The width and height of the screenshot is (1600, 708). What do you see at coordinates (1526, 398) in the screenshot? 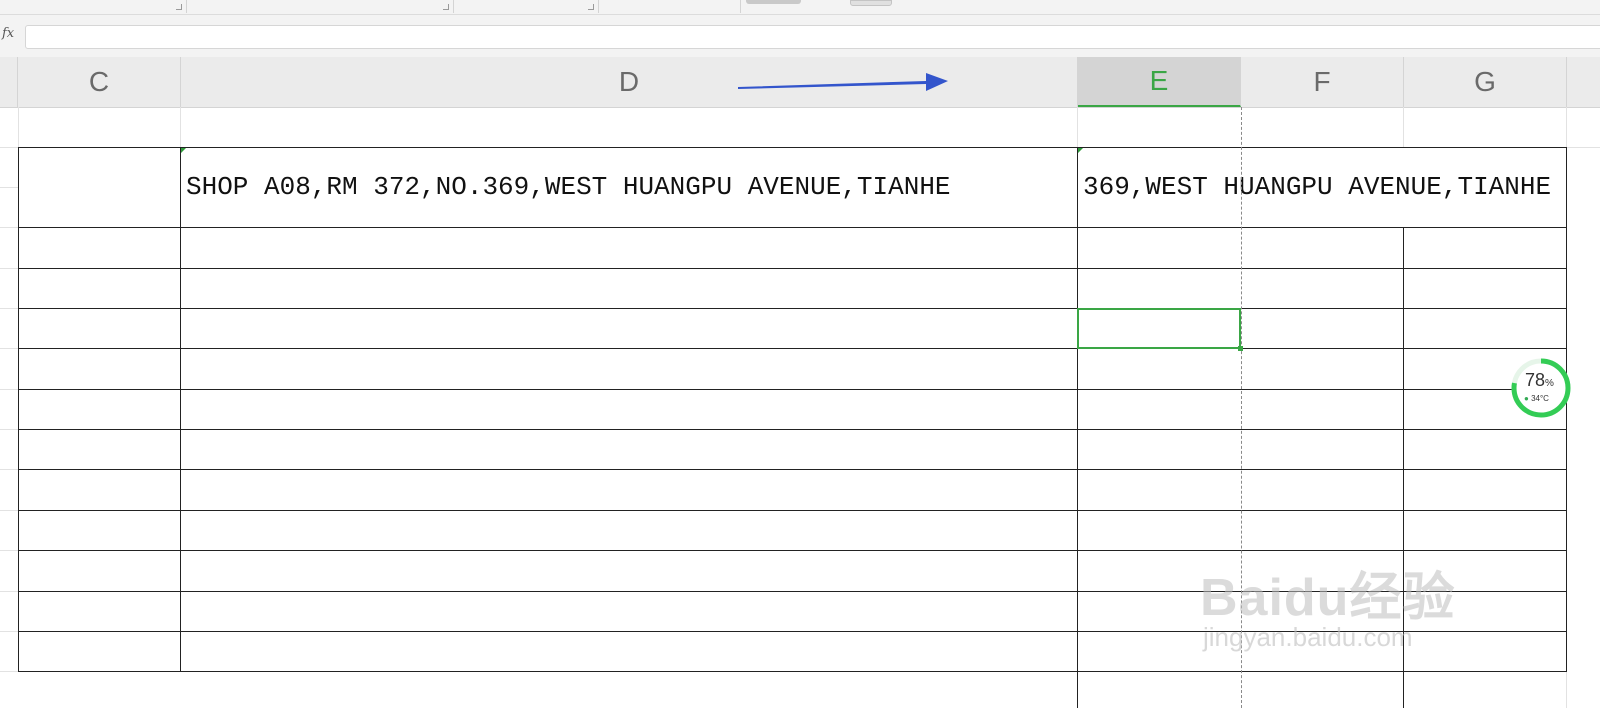
I see `thermometer-icon: ●` at bounding box center [1526, 398].